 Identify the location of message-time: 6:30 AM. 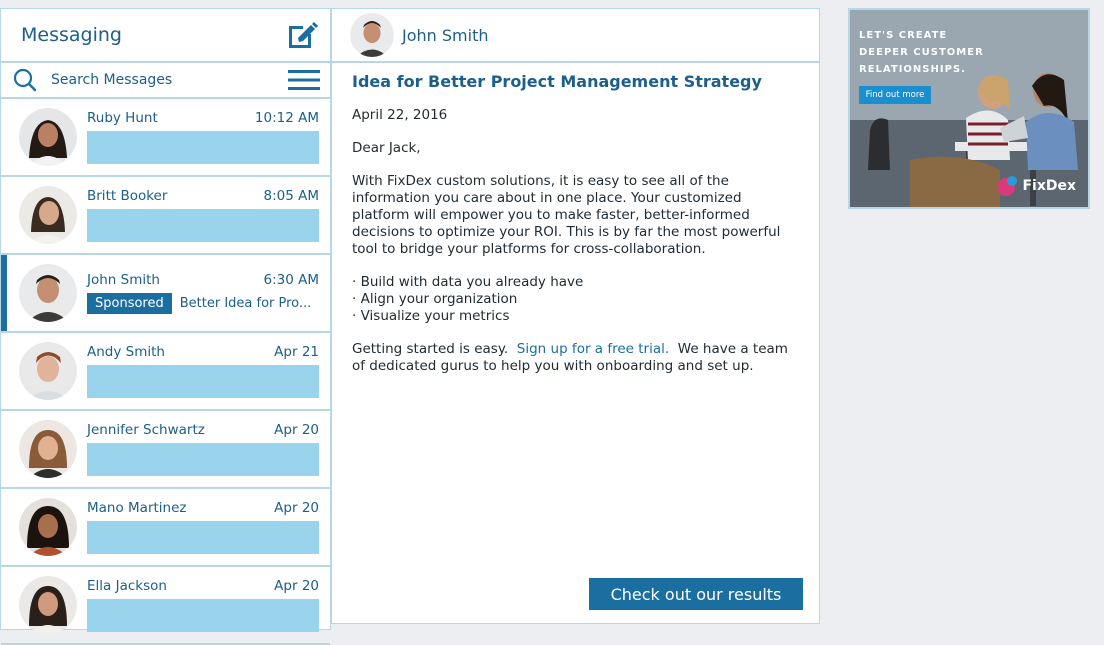
(291, 279).